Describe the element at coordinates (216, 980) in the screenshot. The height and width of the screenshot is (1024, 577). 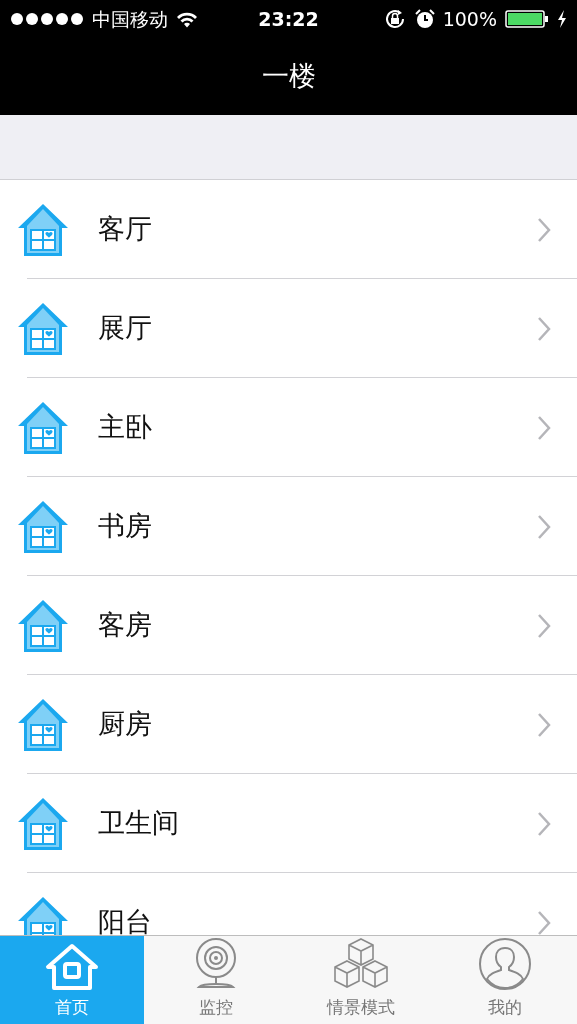
I see `tab-item: 监控` at that location.